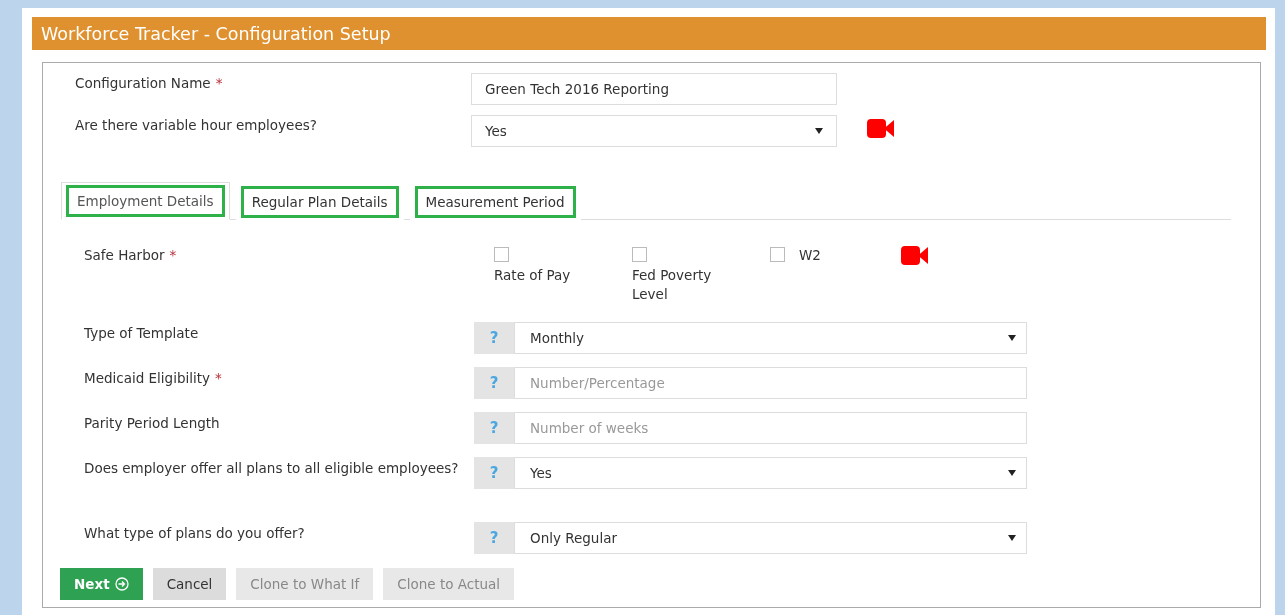 The height and width of the screenshot is (615, 1285). Describe the element at coordinates (141, 333) in the screenshot. I see `field-label: Type of Template` at that location.